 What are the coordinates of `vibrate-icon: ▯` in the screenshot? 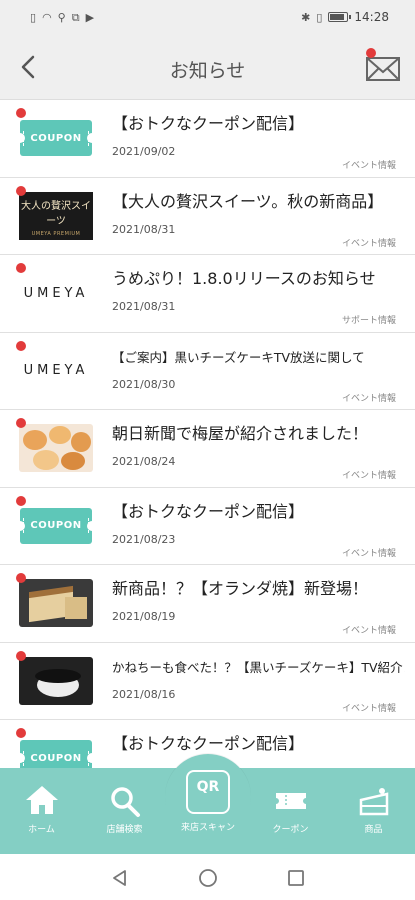 It's located at (319, 17).